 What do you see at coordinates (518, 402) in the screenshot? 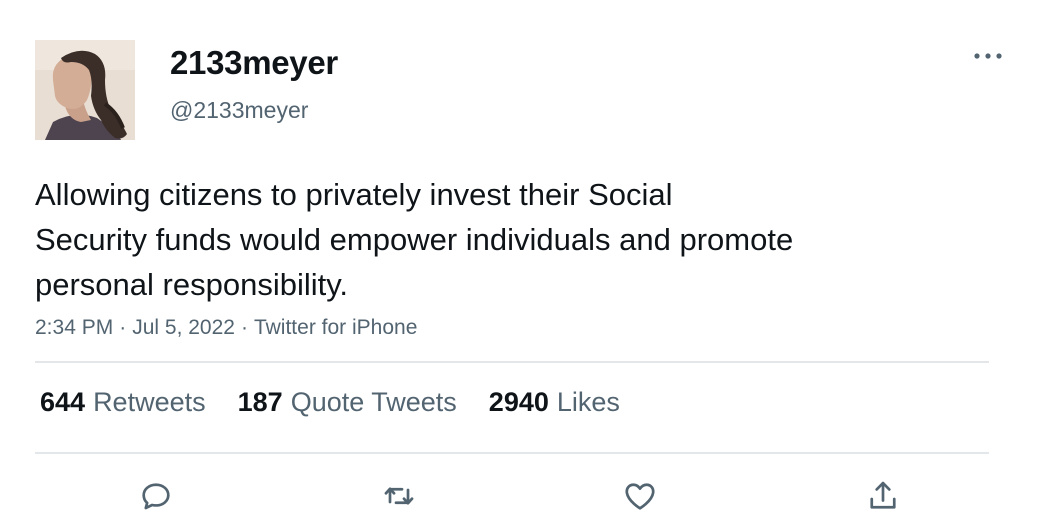
I see `likes-count: 2940` at bounding box center [518, 402].